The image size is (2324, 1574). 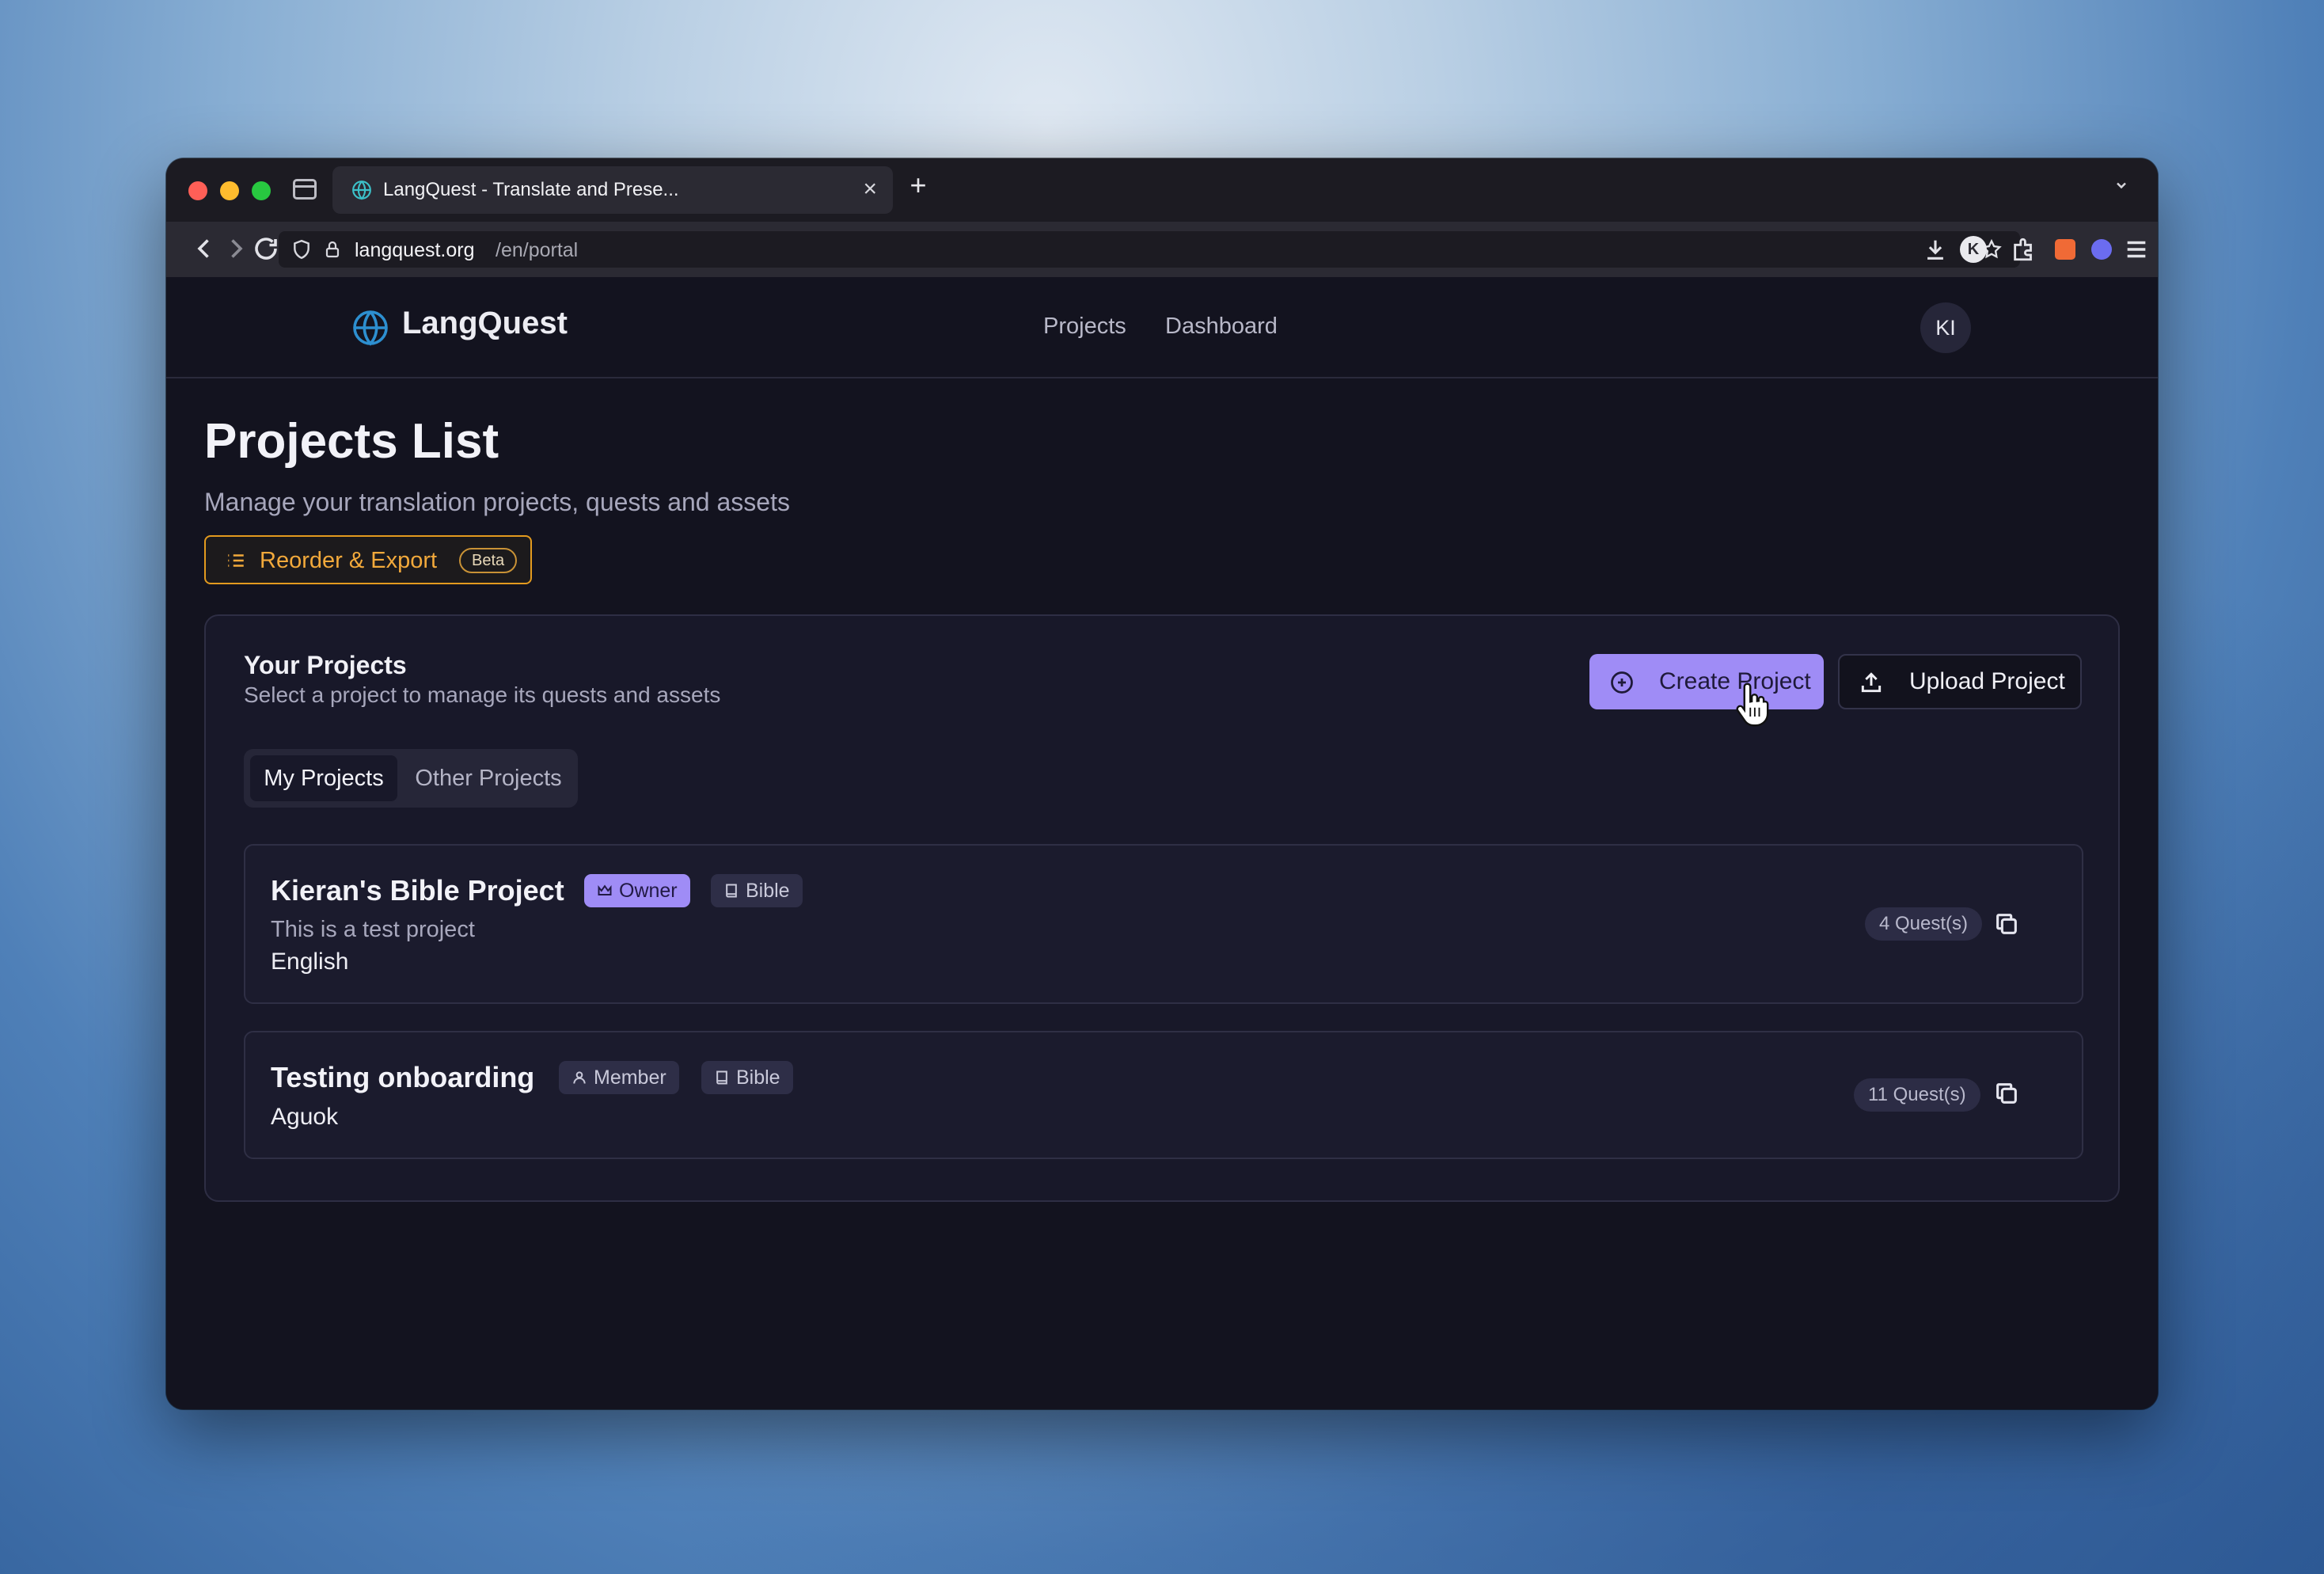 I want to click on project-tabs: My Projects Other Projects, so click(x=411, y=778).